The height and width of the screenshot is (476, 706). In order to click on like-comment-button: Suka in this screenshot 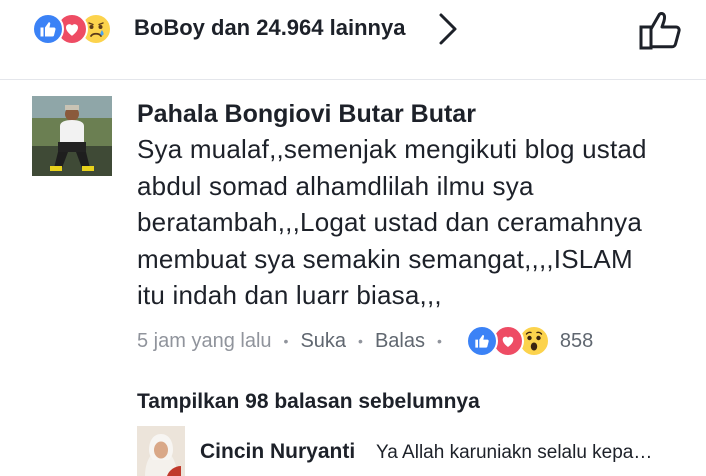, I will do `click(323, 341)`.